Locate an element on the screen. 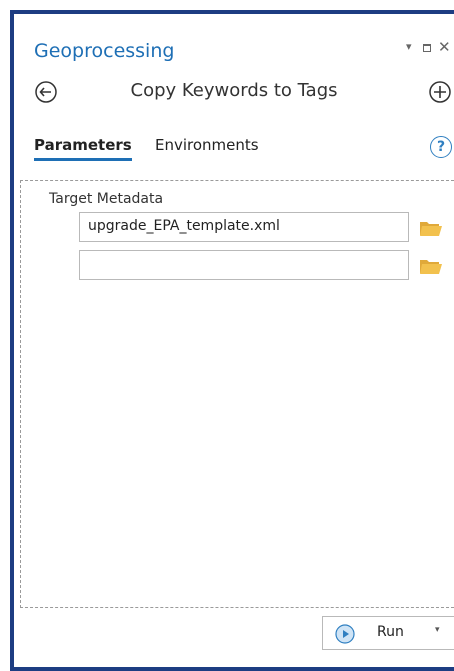 This screenshot has height=671, width=454. play-icon is located at coordinates (345, 634).